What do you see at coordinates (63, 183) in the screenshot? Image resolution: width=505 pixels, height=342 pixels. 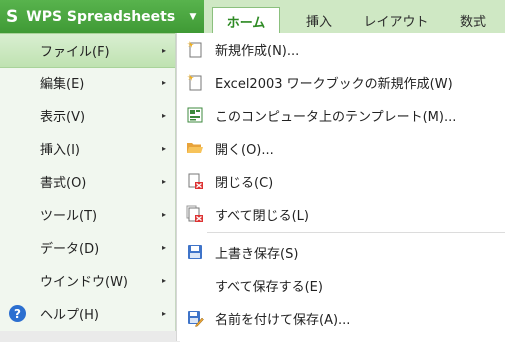 I see `menu-item-label: 書式(O)` at bounding box center [63, 183].